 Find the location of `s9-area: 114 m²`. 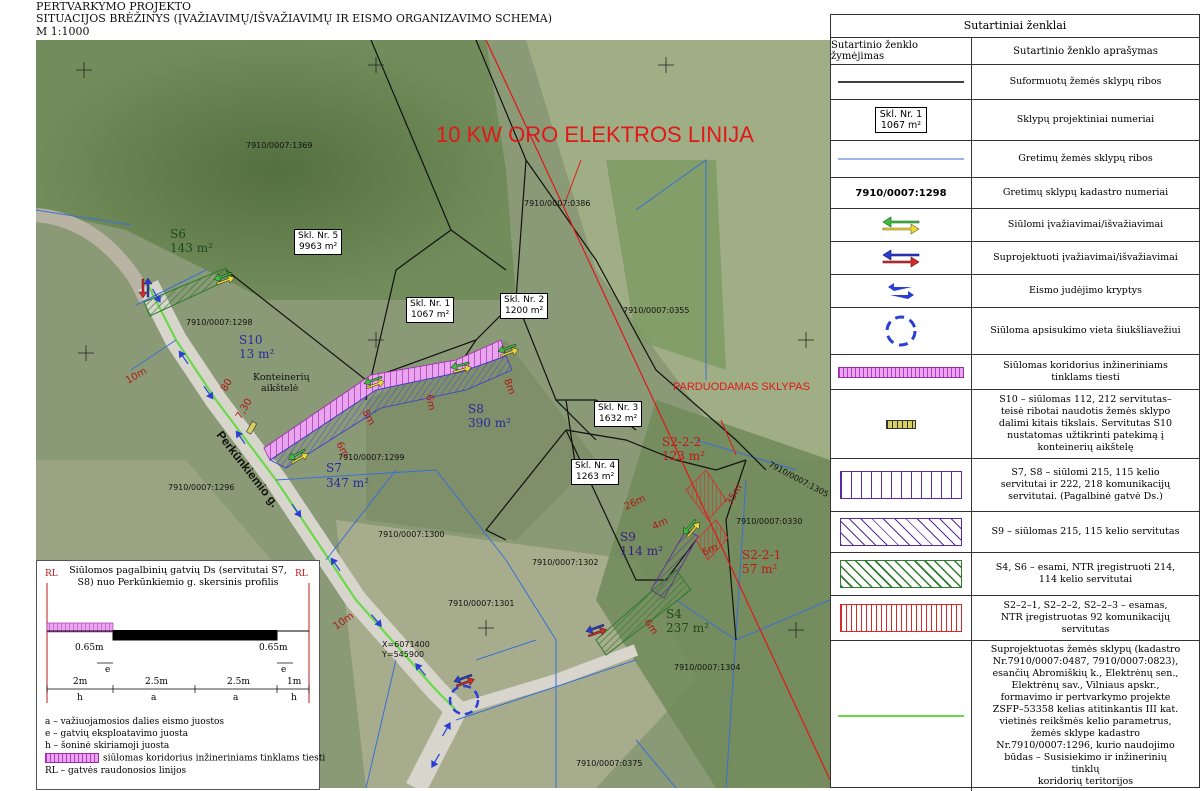

s9-area: 114 m² is located at coordinates (641, 551).